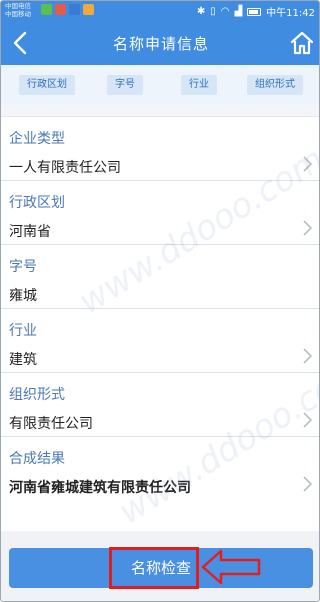 This screenshot has height=602, width=320. What do you see at coordinates (302, 43) in the screenshot?
I see `home-icon` at bounding box center [302, 43].